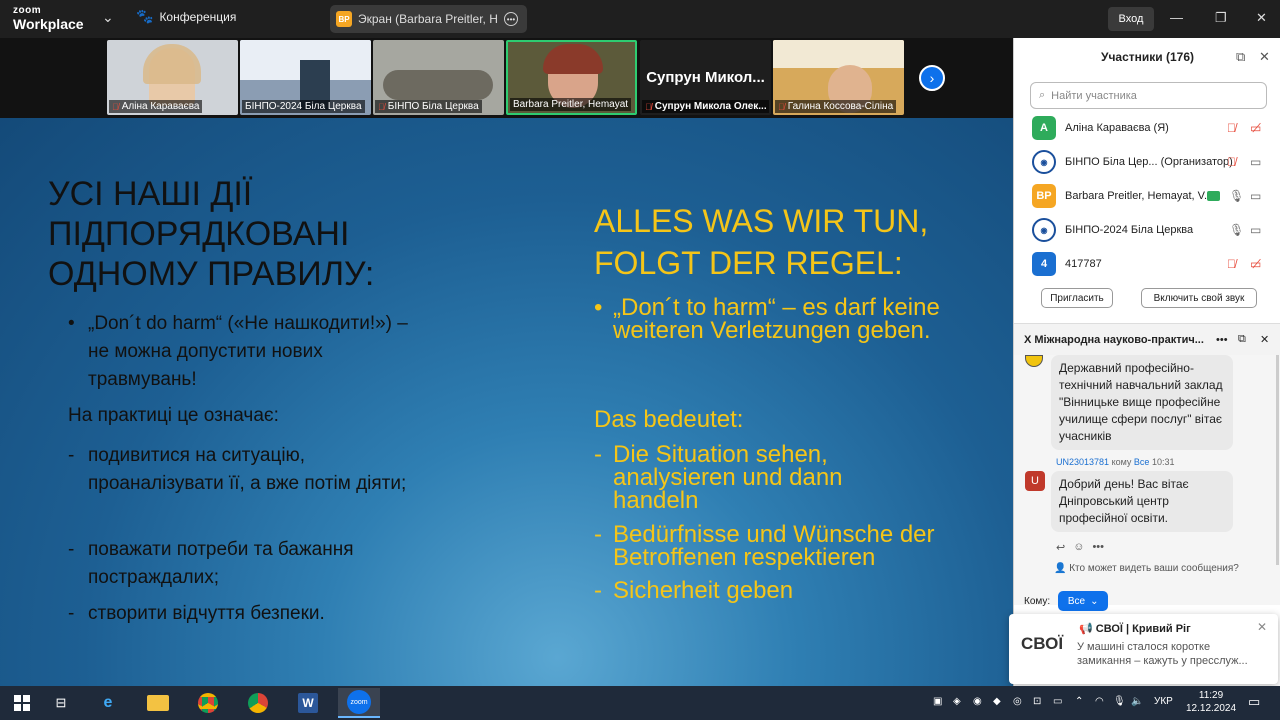  Describe the element at coordinates (1037, 701) in the screenshot. I see `tray-app-icon: ⊡` at that location.